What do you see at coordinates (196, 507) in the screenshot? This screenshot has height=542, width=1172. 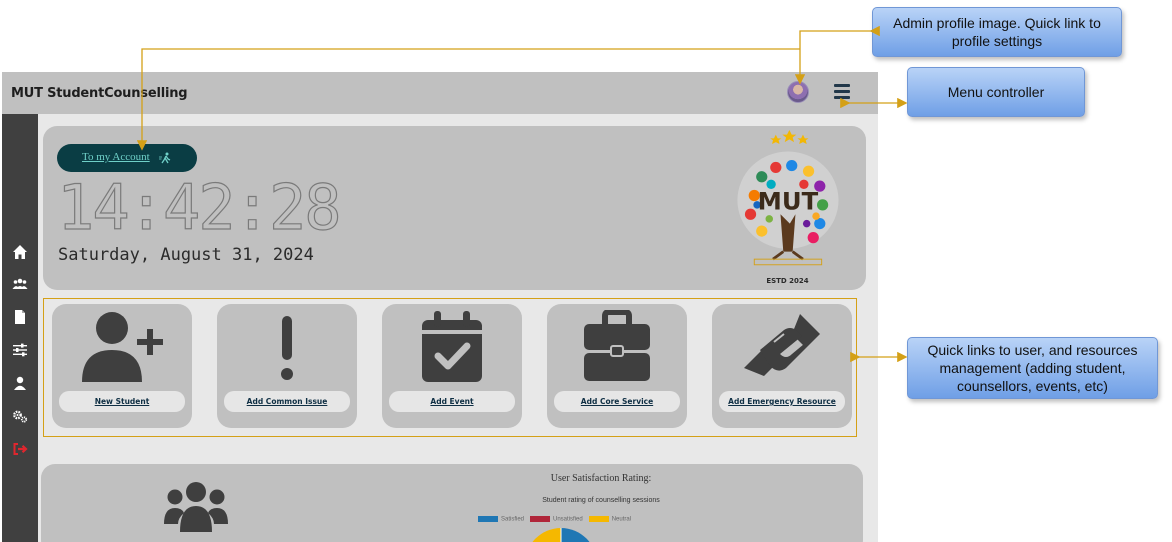 I see `users-group-icon` at bounding box center [196, 507].